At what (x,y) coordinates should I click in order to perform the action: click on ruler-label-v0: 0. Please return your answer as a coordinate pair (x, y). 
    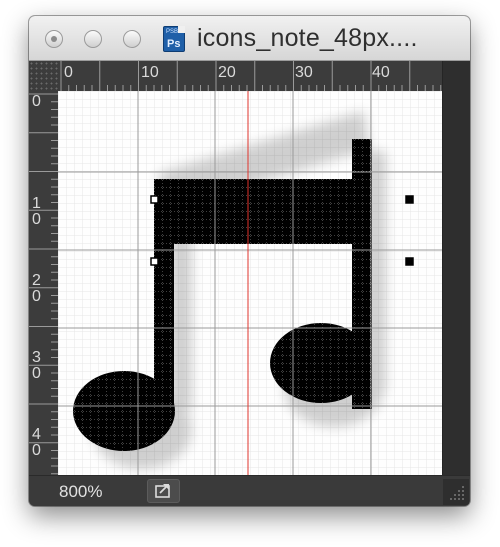
    Looking at the image, I should click on (36, 101).